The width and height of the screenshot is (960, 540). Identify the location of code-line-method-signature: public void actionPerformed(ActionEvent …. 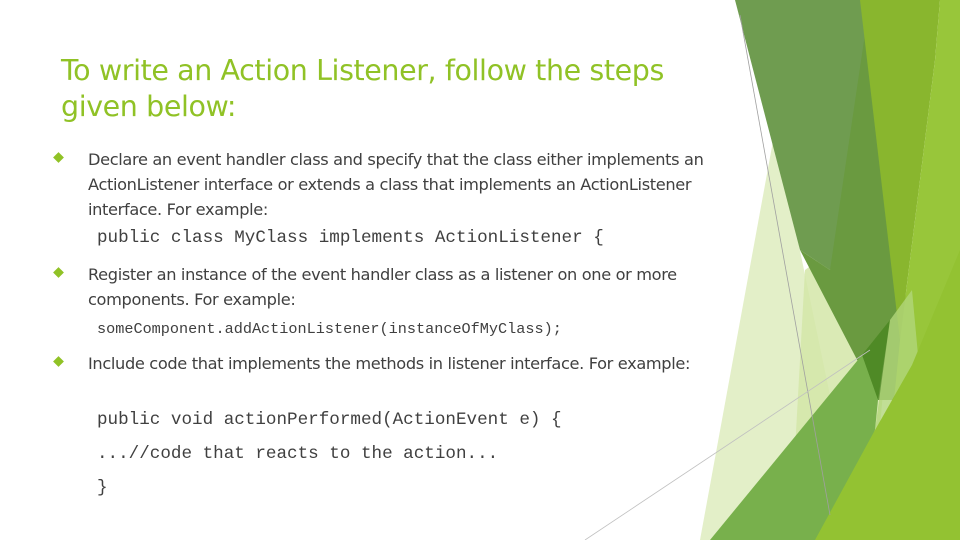
(329, 420).